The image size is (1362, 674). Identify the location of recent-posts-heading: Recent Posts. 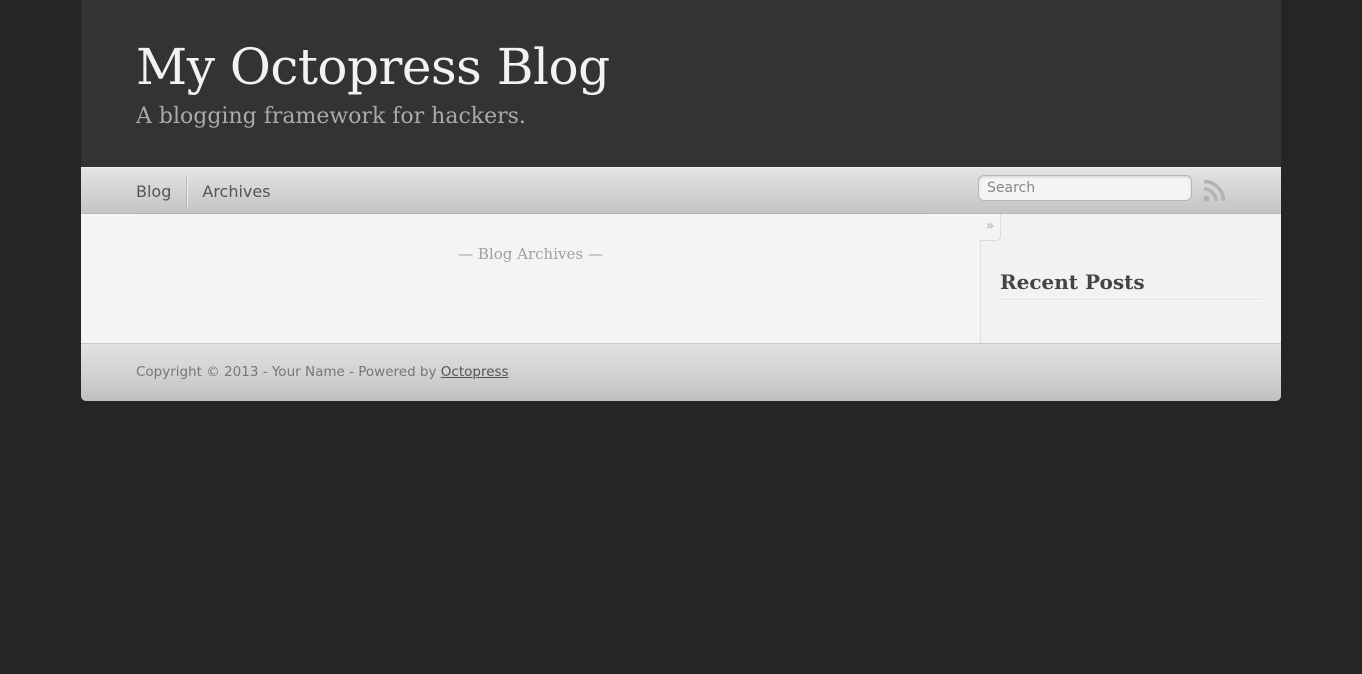
(1130, 284).